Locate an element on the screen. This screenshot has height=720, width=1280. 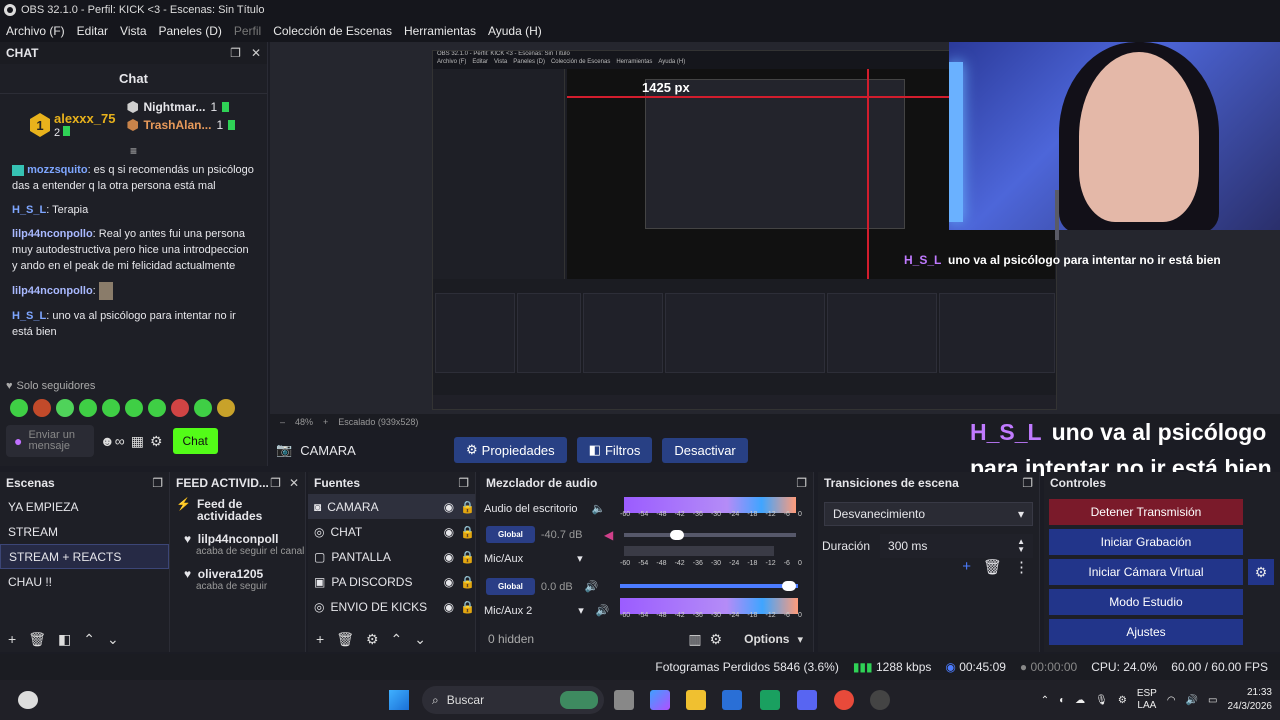
weather-icon is located at coordinates (28, 700).